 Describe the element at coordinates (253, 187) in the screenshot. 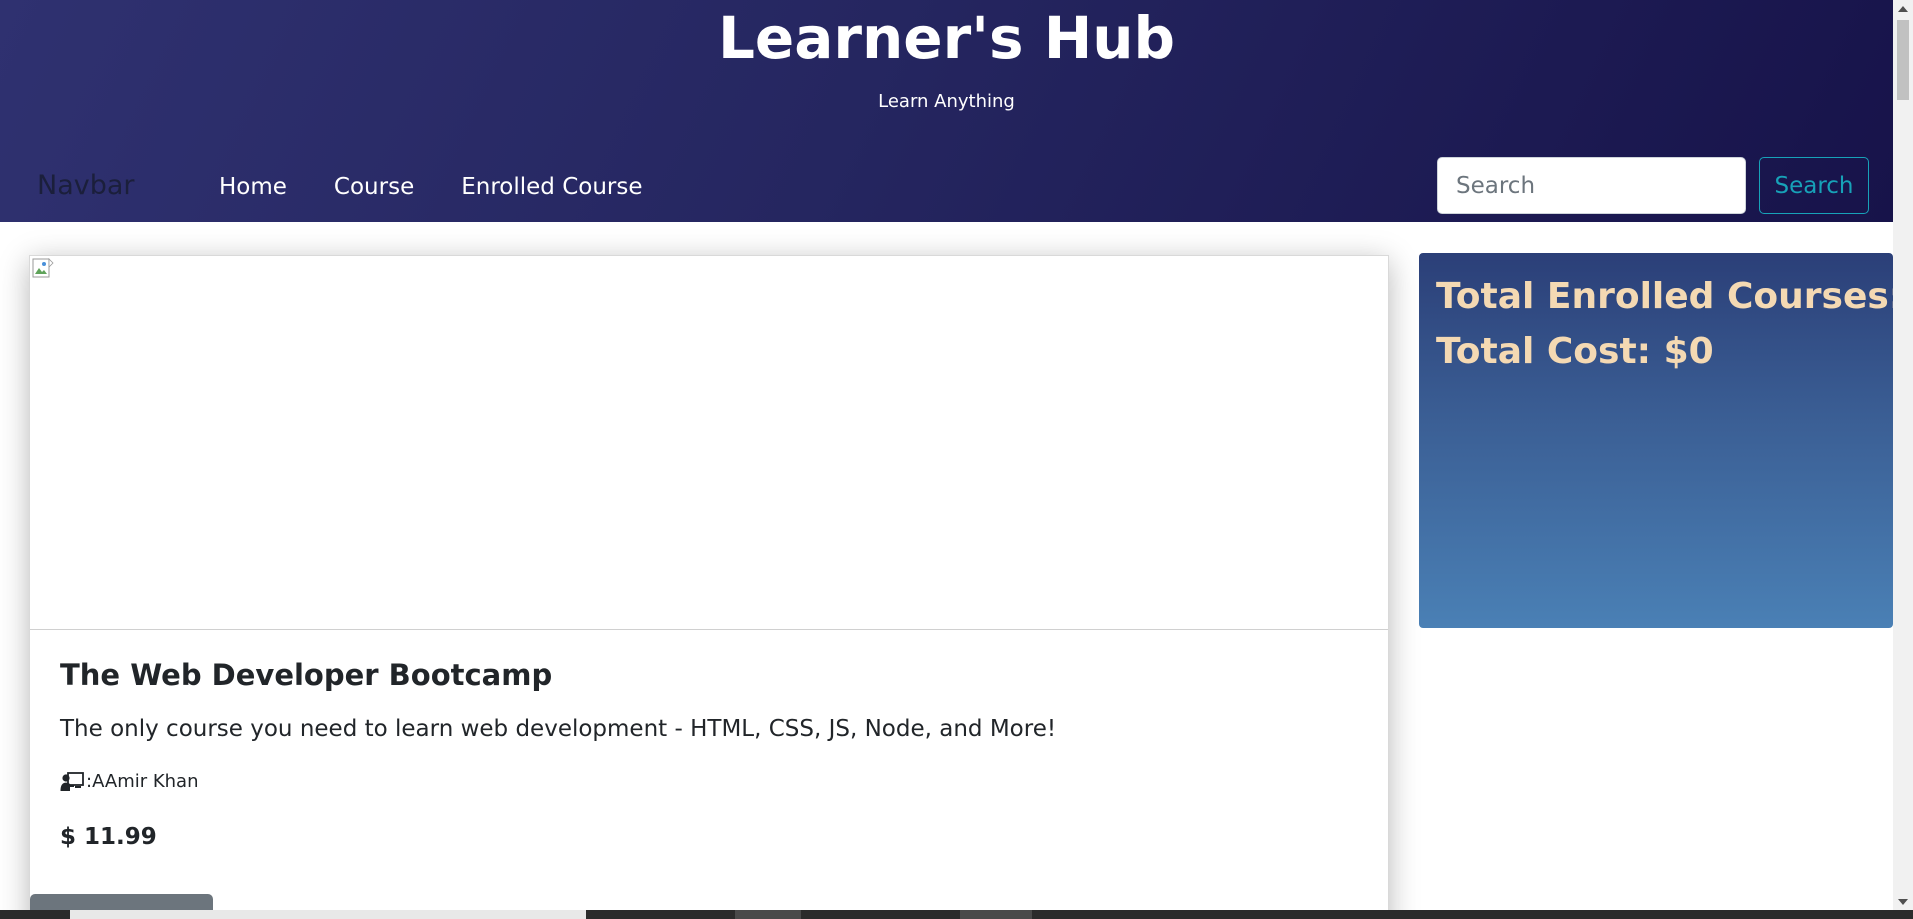

I see `nav-link-home: Home` at that location.